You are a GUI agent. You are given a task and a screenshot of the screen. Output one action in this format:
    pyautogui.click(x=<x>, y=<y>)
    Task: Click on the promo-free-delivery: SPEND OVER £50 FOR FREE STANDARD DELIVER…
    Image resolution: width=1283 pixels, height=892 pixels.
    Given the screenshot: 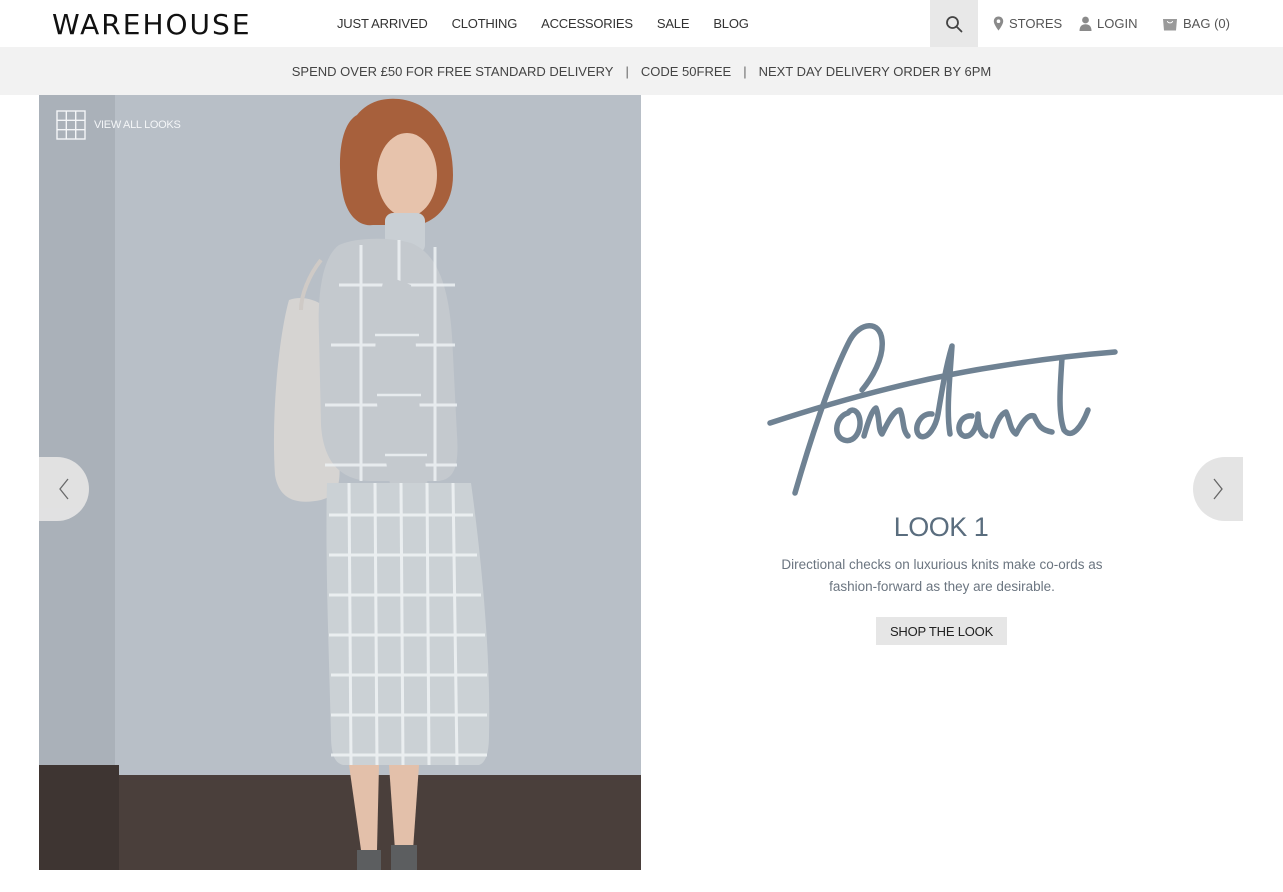 What is the action you would take?
    pyautogui.click(x=452, y=71)
    